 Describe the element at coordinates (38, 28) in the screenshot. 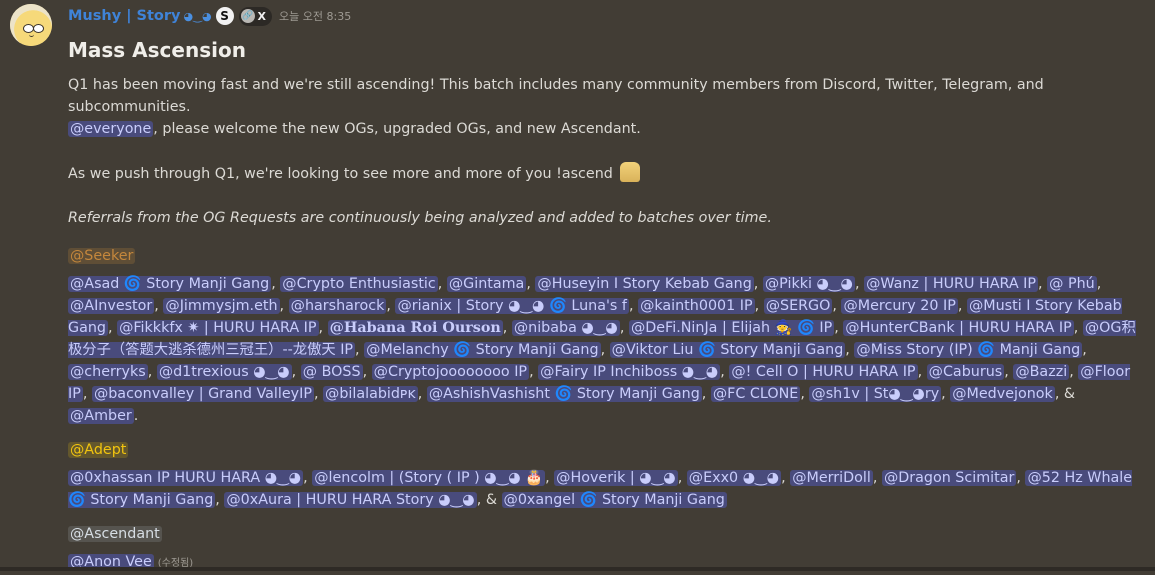

I see `avatar-eye-right` at that location.